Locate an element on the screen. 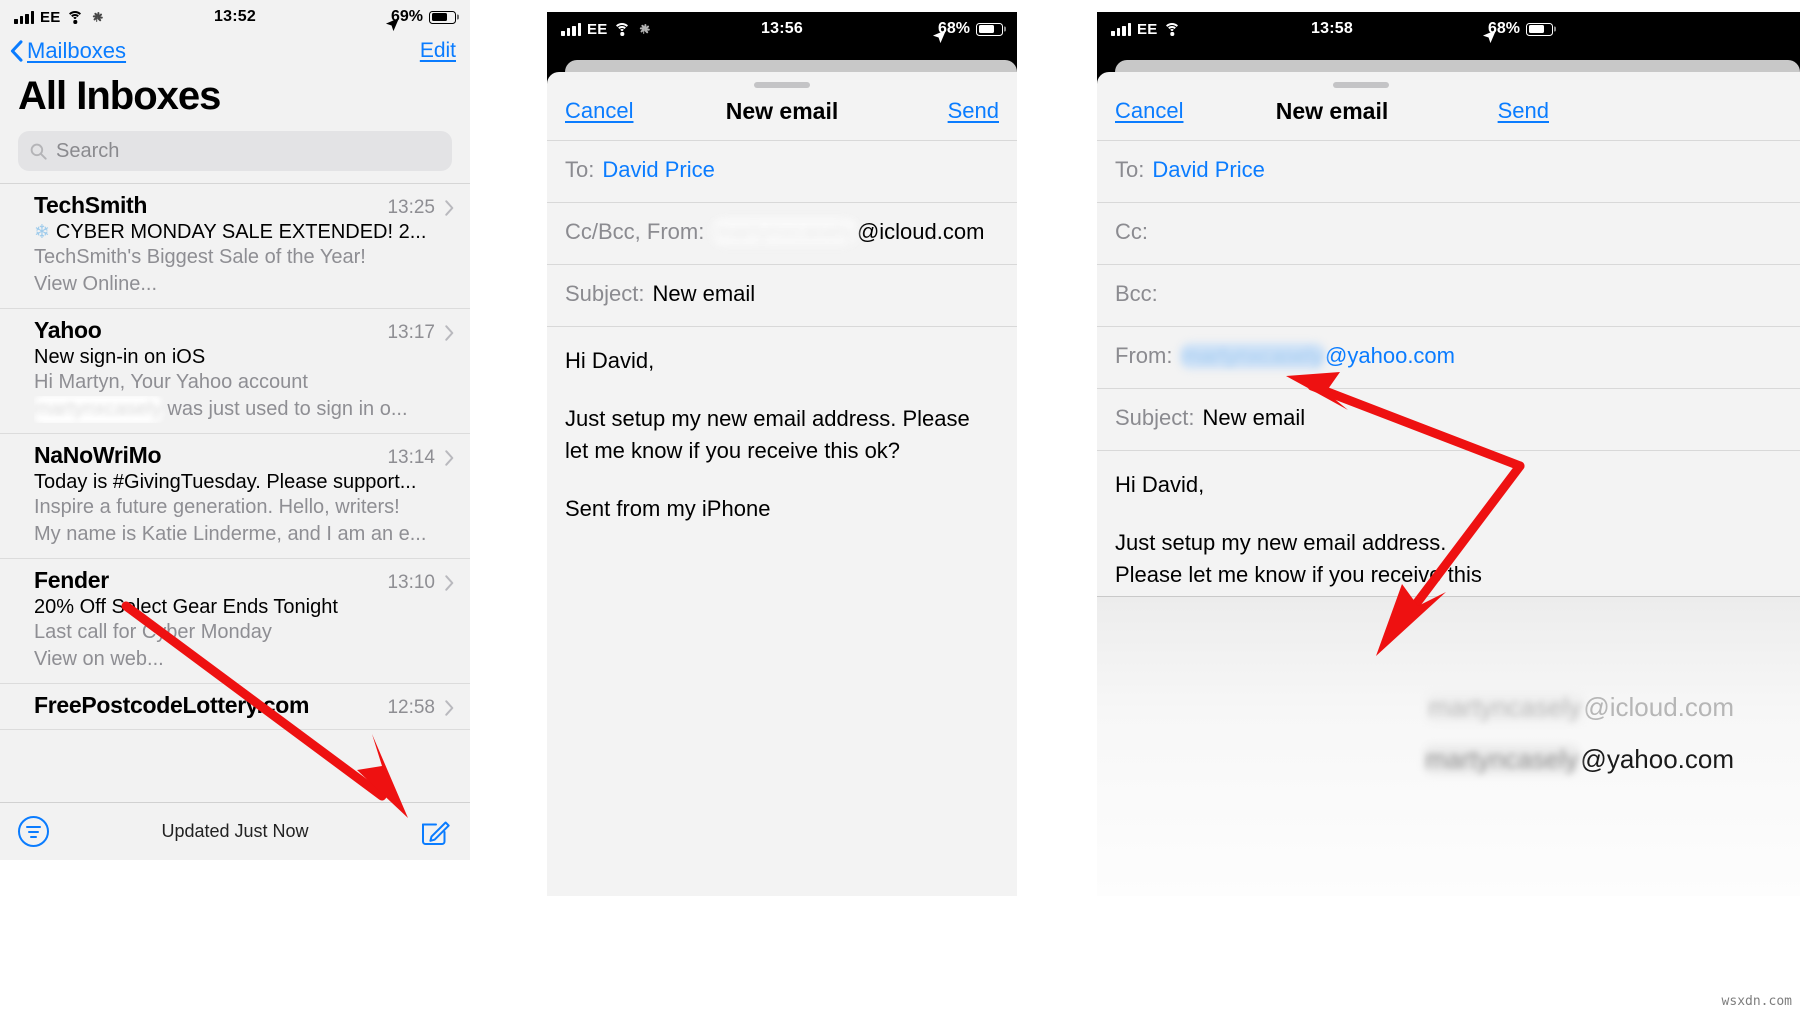 This screenshot has height=1013, width=1800. from-address-value: martynxcasely@yahoo.com is located at coordinates (1317, 356).